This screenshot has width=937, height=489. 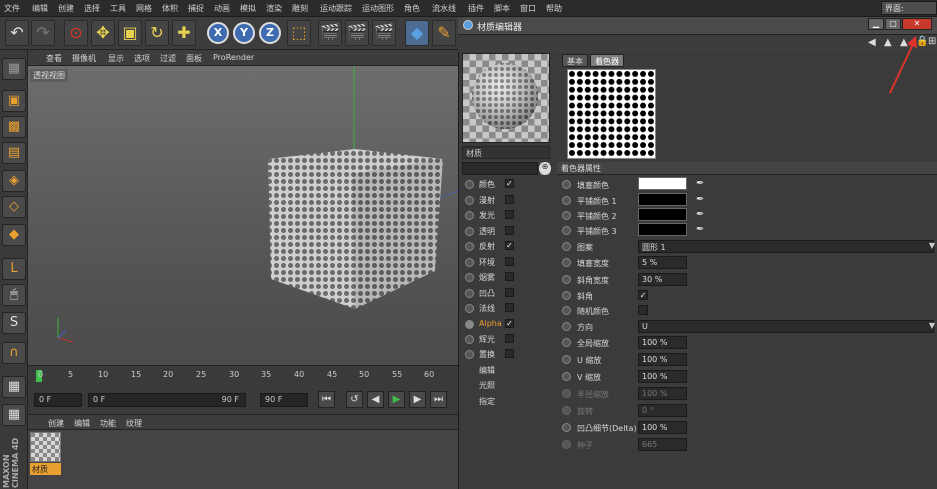 I want to click on scale-icon: ▣, so click(x=130, y=33).